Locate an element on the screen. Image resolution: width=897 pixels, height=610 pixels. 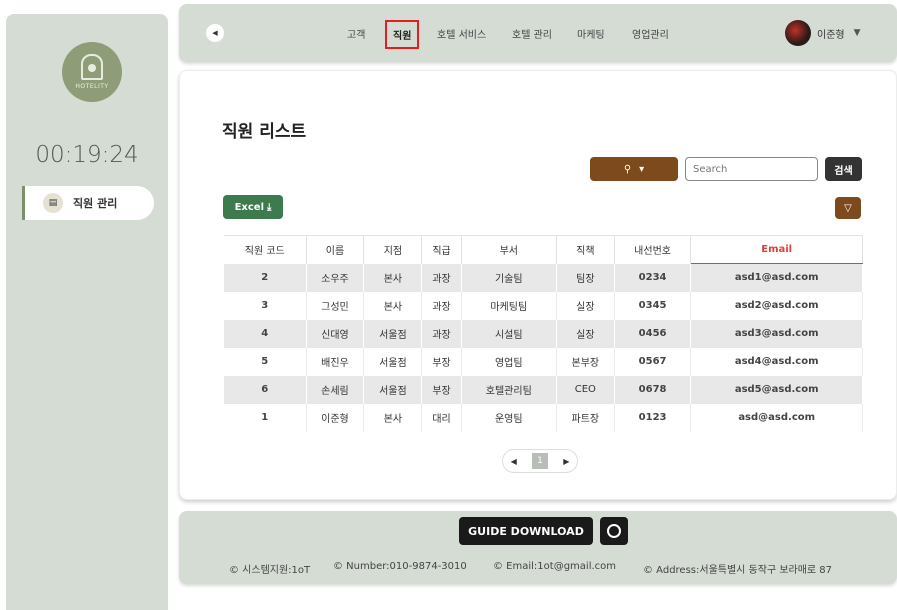
table-row: 2 소우주 본사 과장 기술팀 팀장 0234 asd1@asd.com is located at coordinates (543, 277).